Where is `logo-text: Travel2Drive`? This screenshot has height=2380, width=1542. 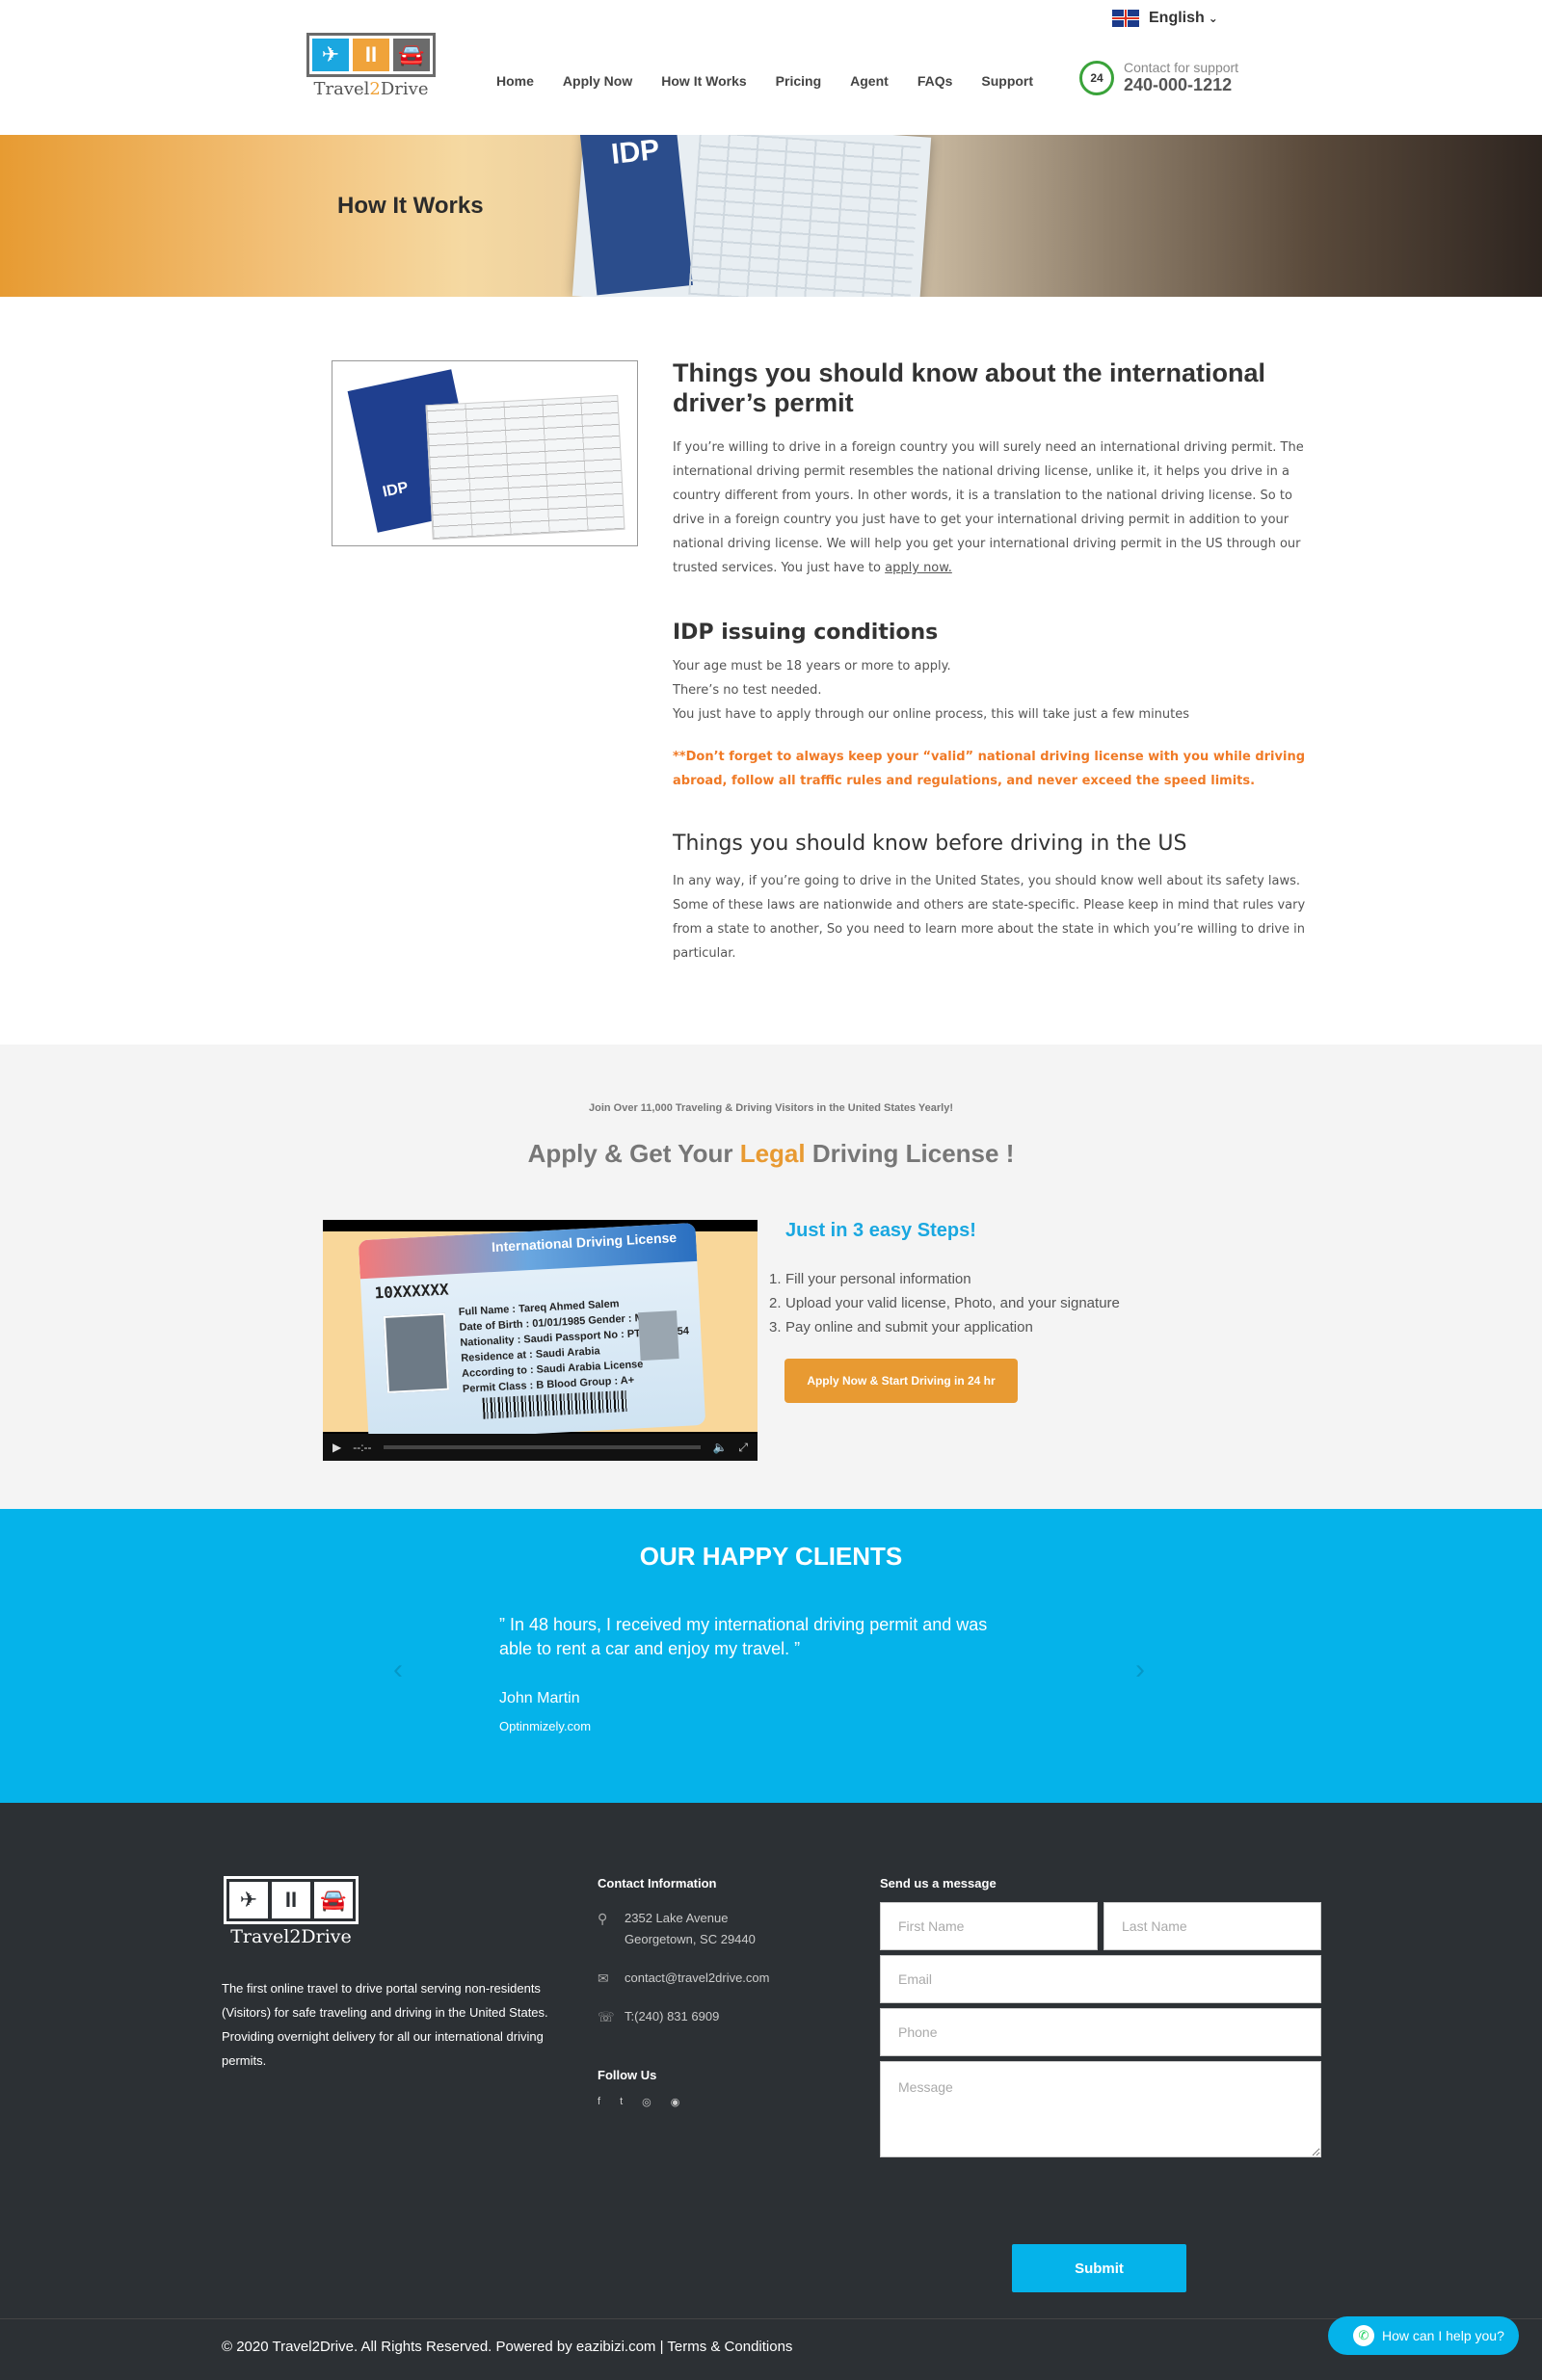
logo-text: Travel2Drive is located at coordinates (371, 89).